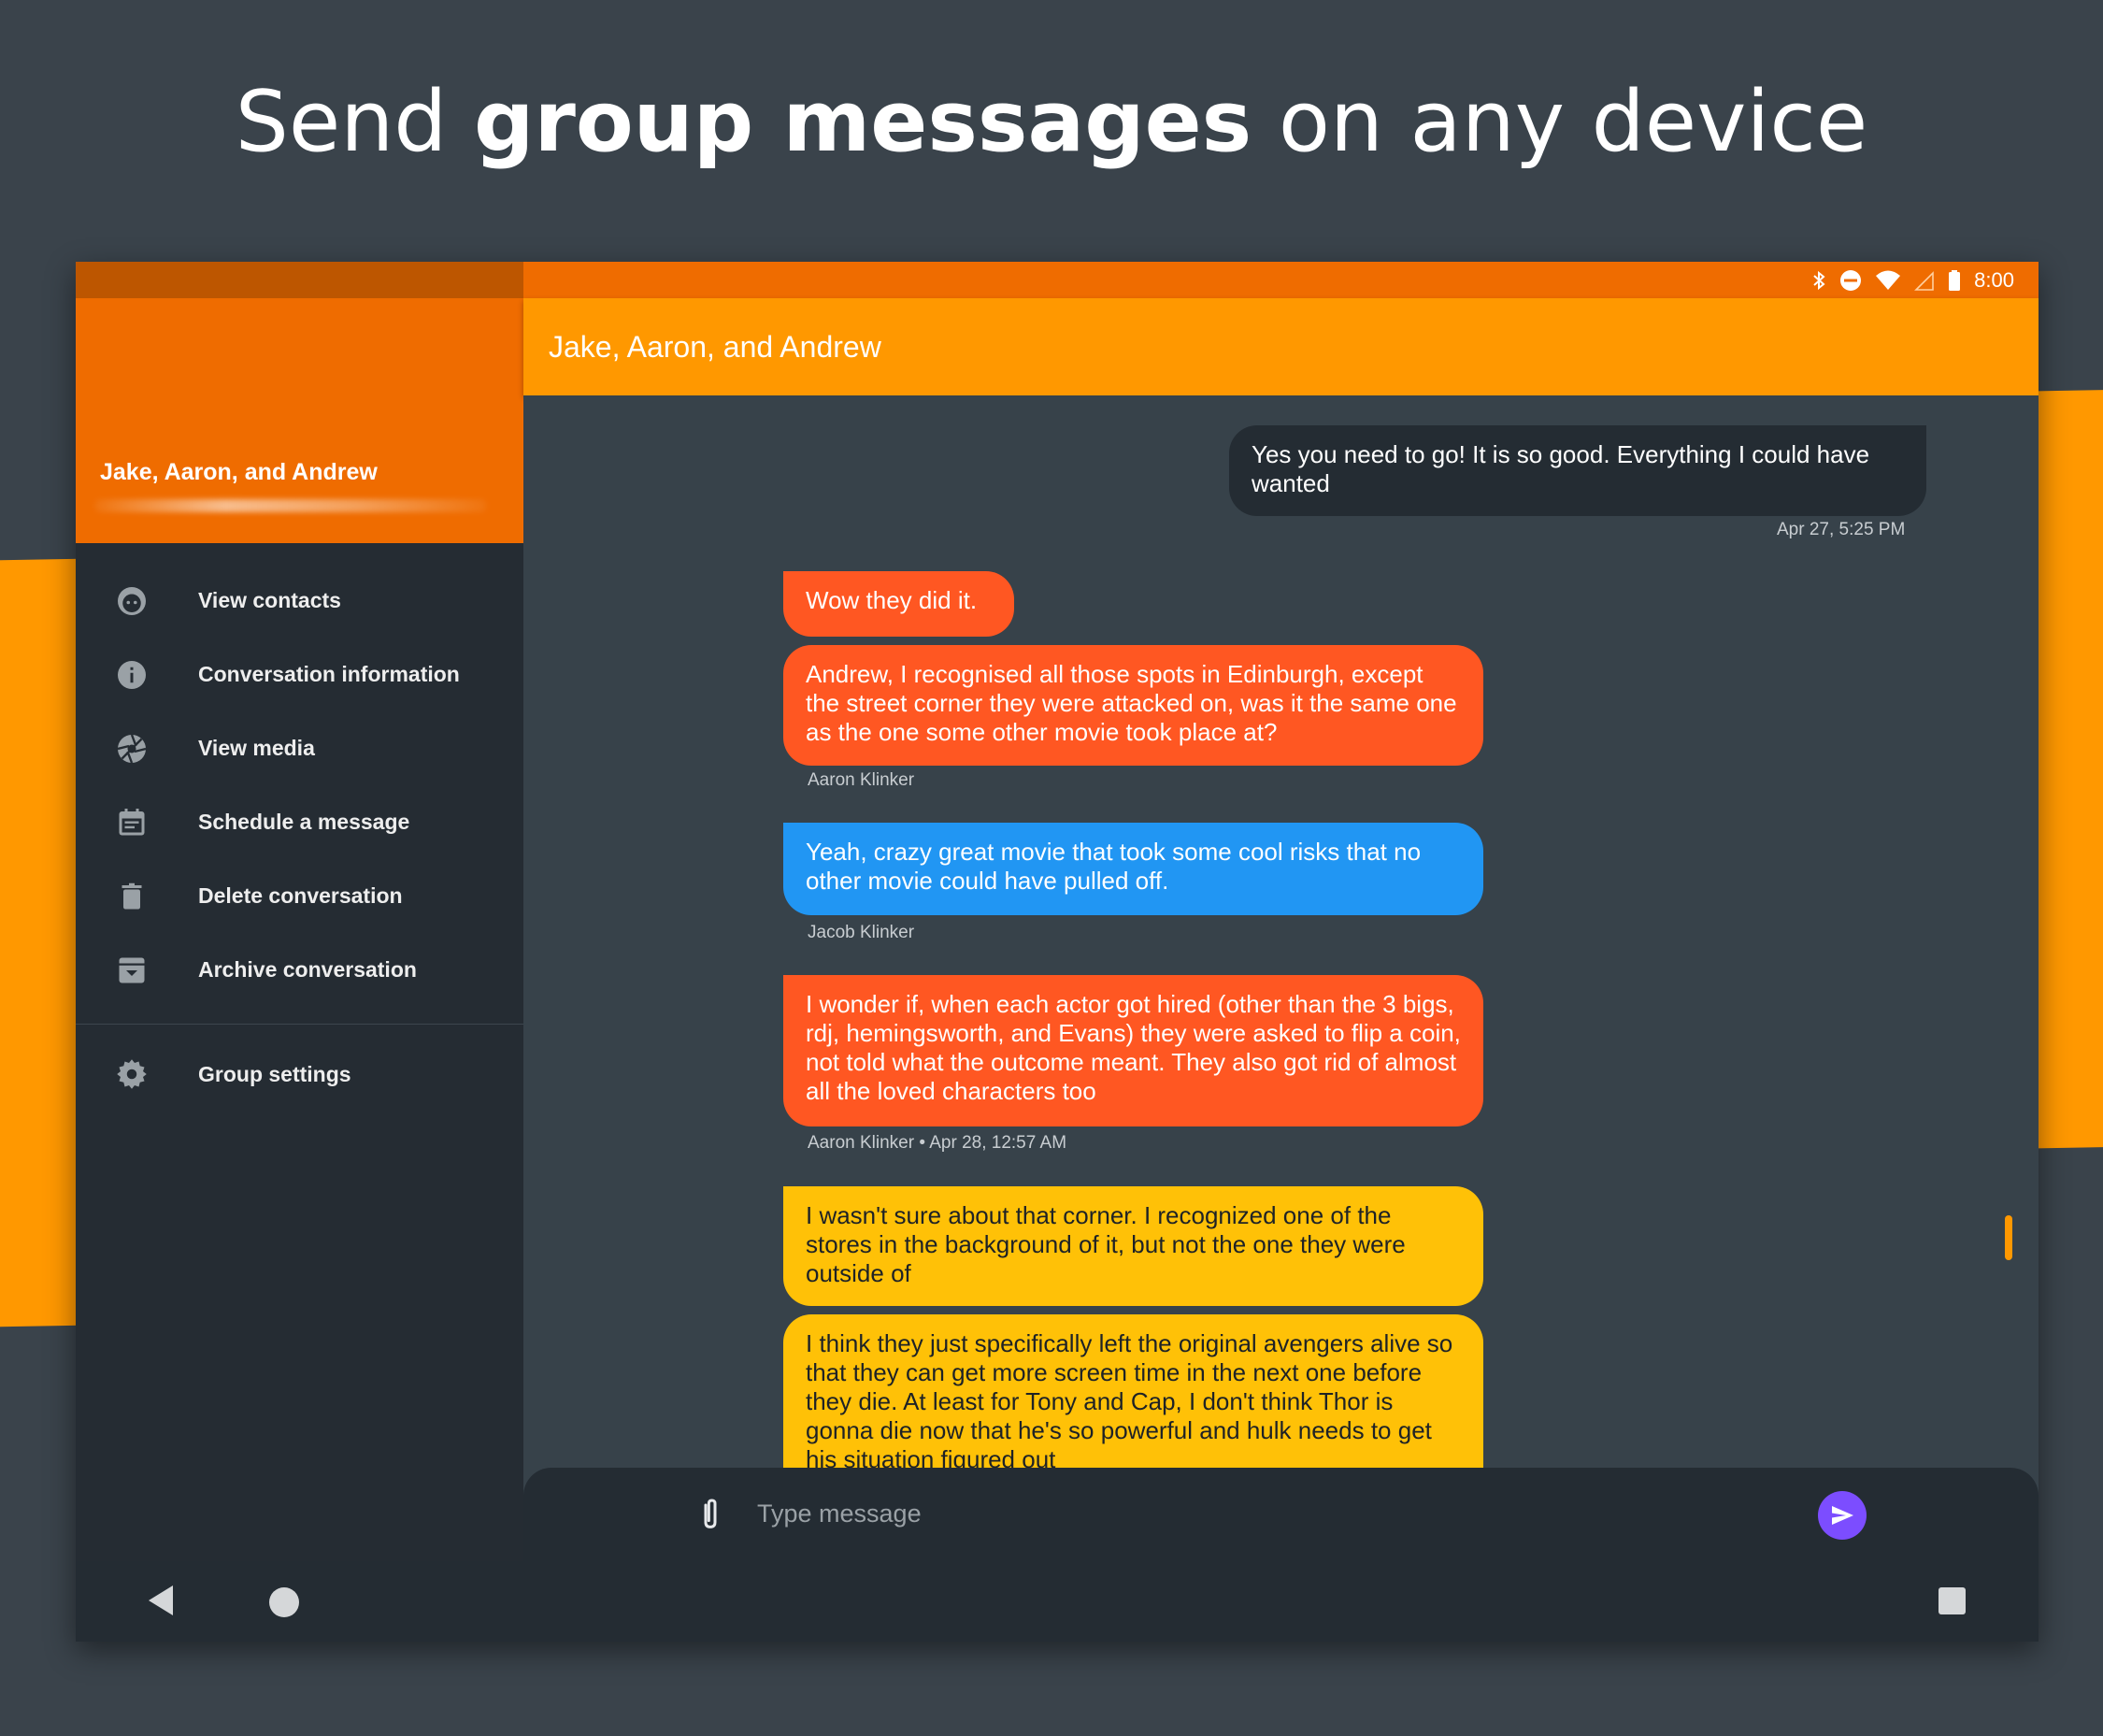 This screenshot has width=2103, height=1736. Describe the element at coordinates (1841, 529) in the screenshot. I see `message-timestamp: Apr 27, 5:25 PM` at that location.